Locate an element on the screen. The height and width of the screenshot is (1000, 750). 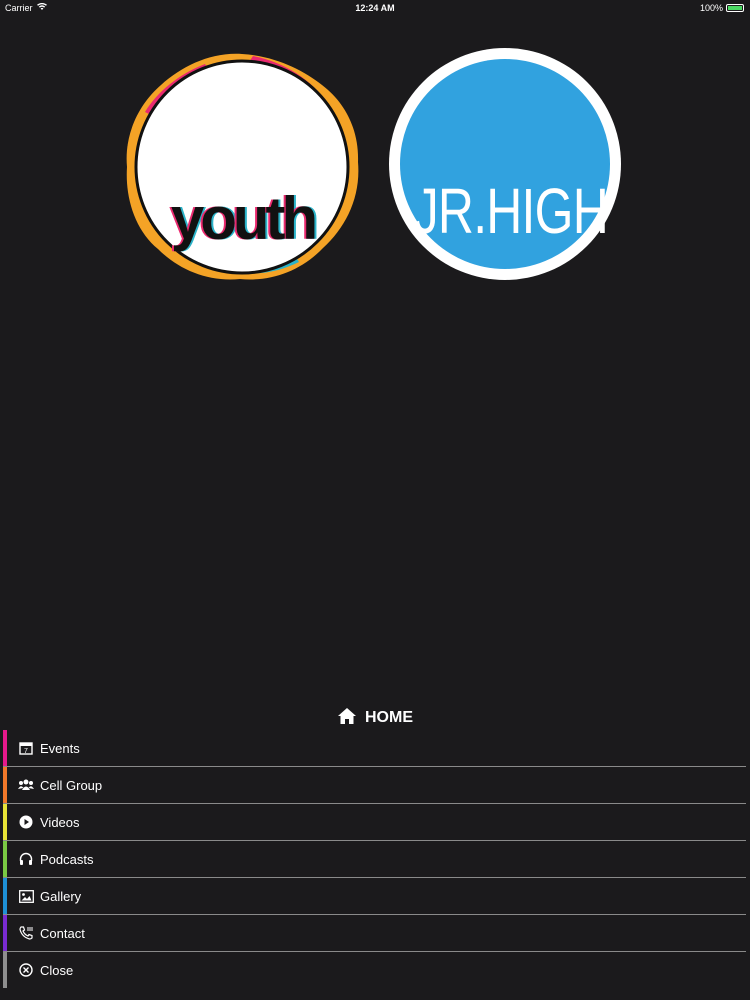
status-right: 100% is located at coordinates (722, 8).